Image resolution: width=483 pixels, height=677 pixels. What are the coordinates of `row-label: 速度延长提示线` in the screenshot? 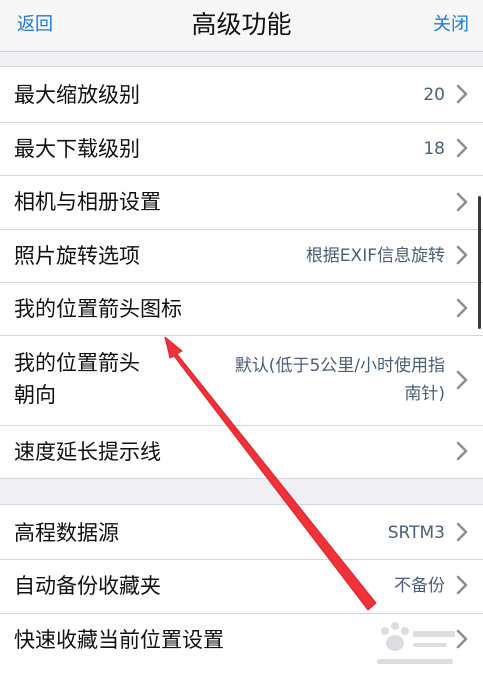 It's located at (87, 452).